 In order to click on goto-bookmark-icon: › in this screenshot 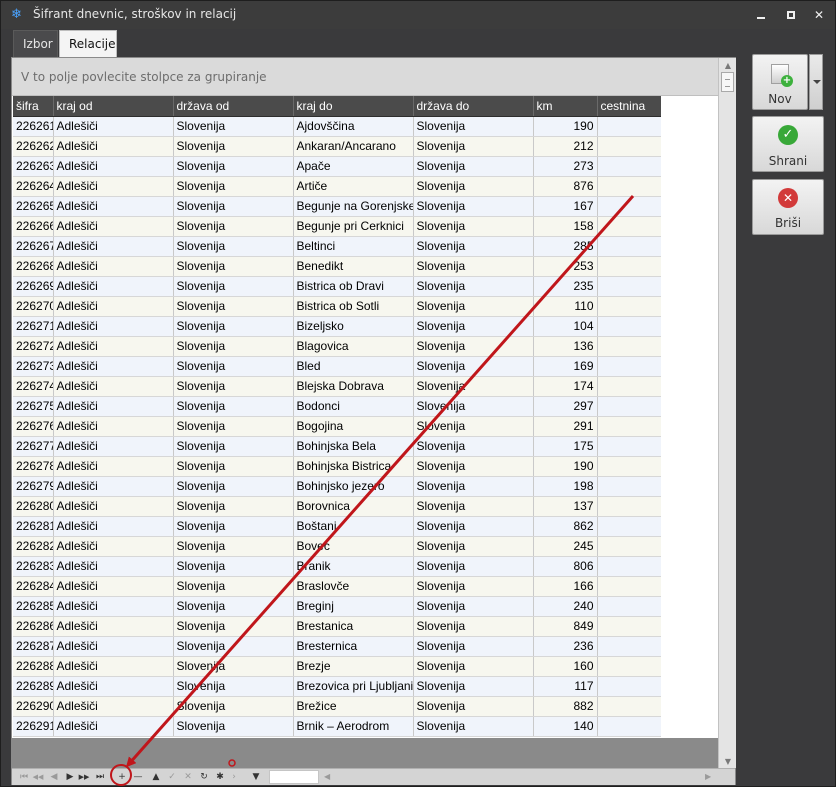, I will do `click(234, 777)`.